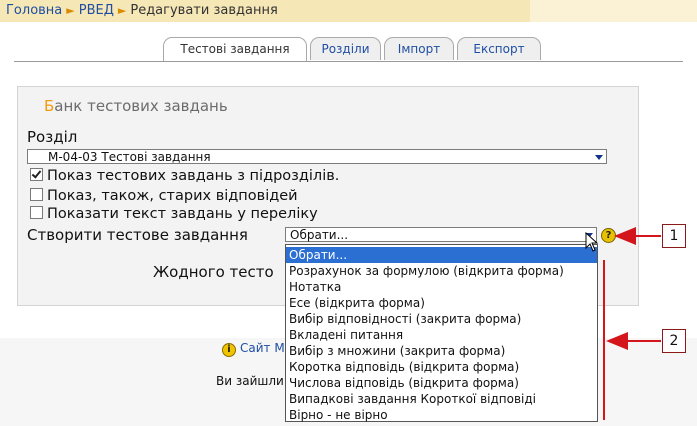  I want to click on callout-2-arrowhead, so click(617, 341).